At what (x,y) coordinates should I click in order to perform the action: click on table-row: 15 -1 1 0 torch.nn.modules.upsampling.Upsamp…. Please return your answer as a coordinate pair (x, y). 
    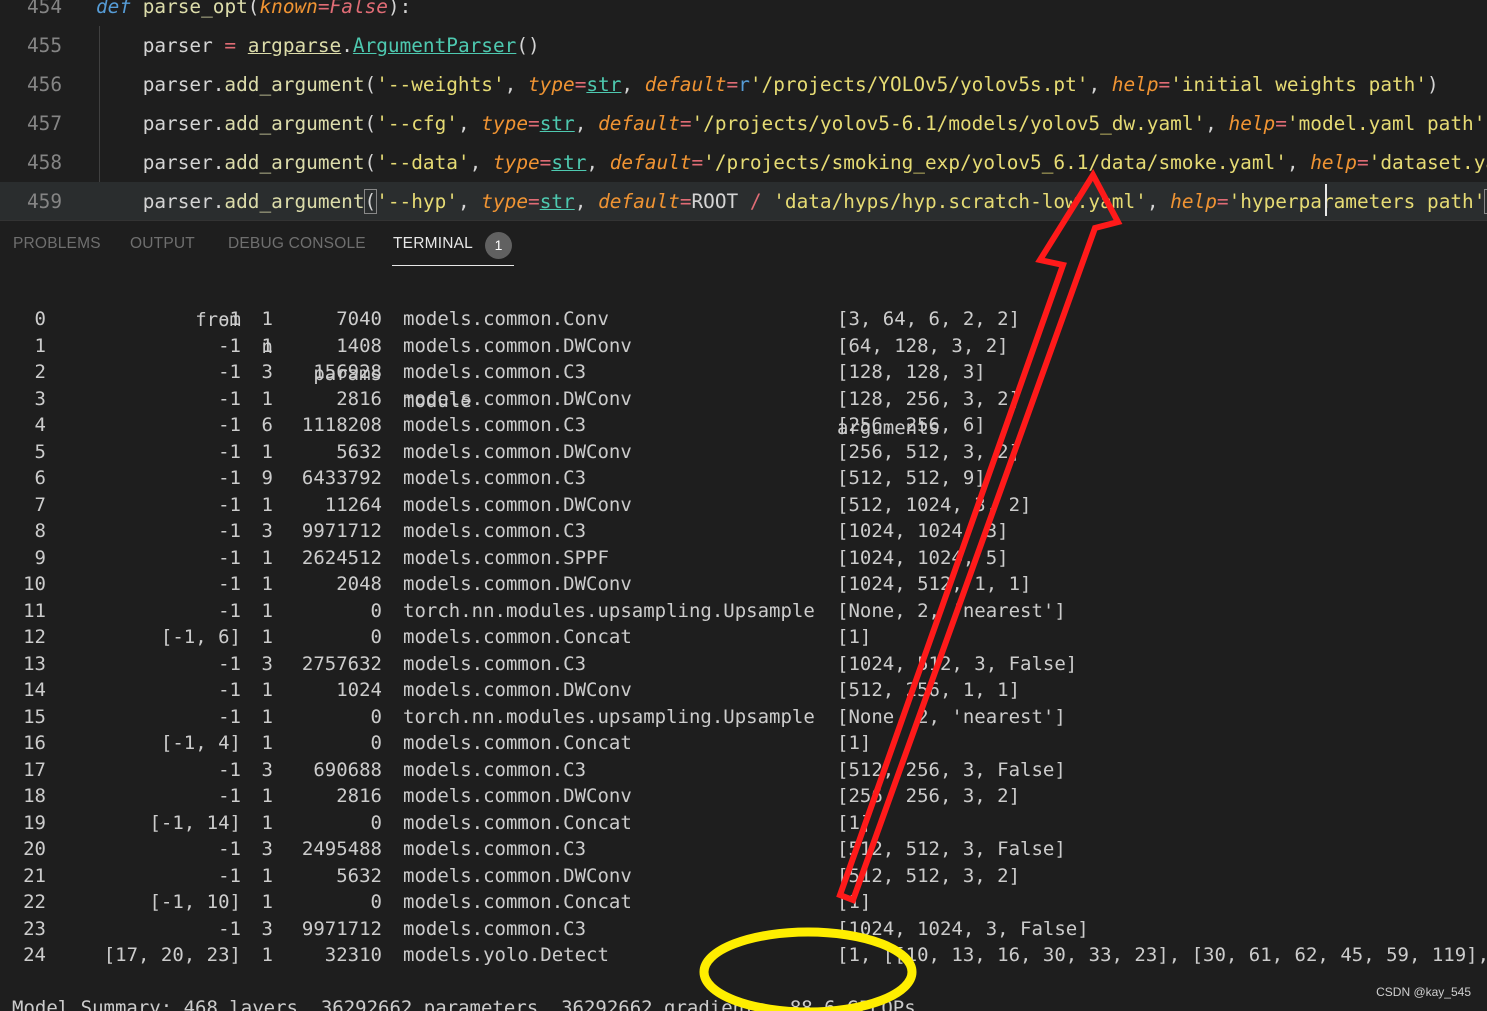
    Looking at the image, I should click on (743, 717).